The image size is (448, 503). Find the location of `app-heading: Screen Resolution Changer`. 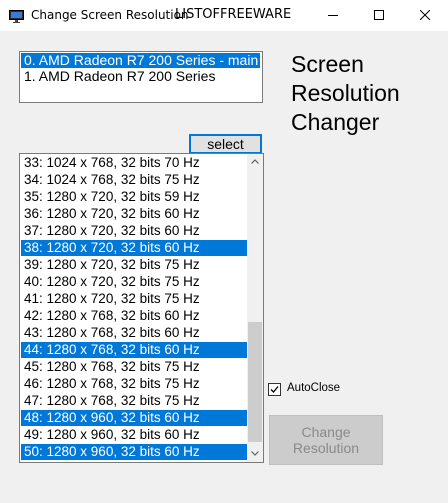

app-heading: Screen Resolution Changer is located at coordinates (345, 93).